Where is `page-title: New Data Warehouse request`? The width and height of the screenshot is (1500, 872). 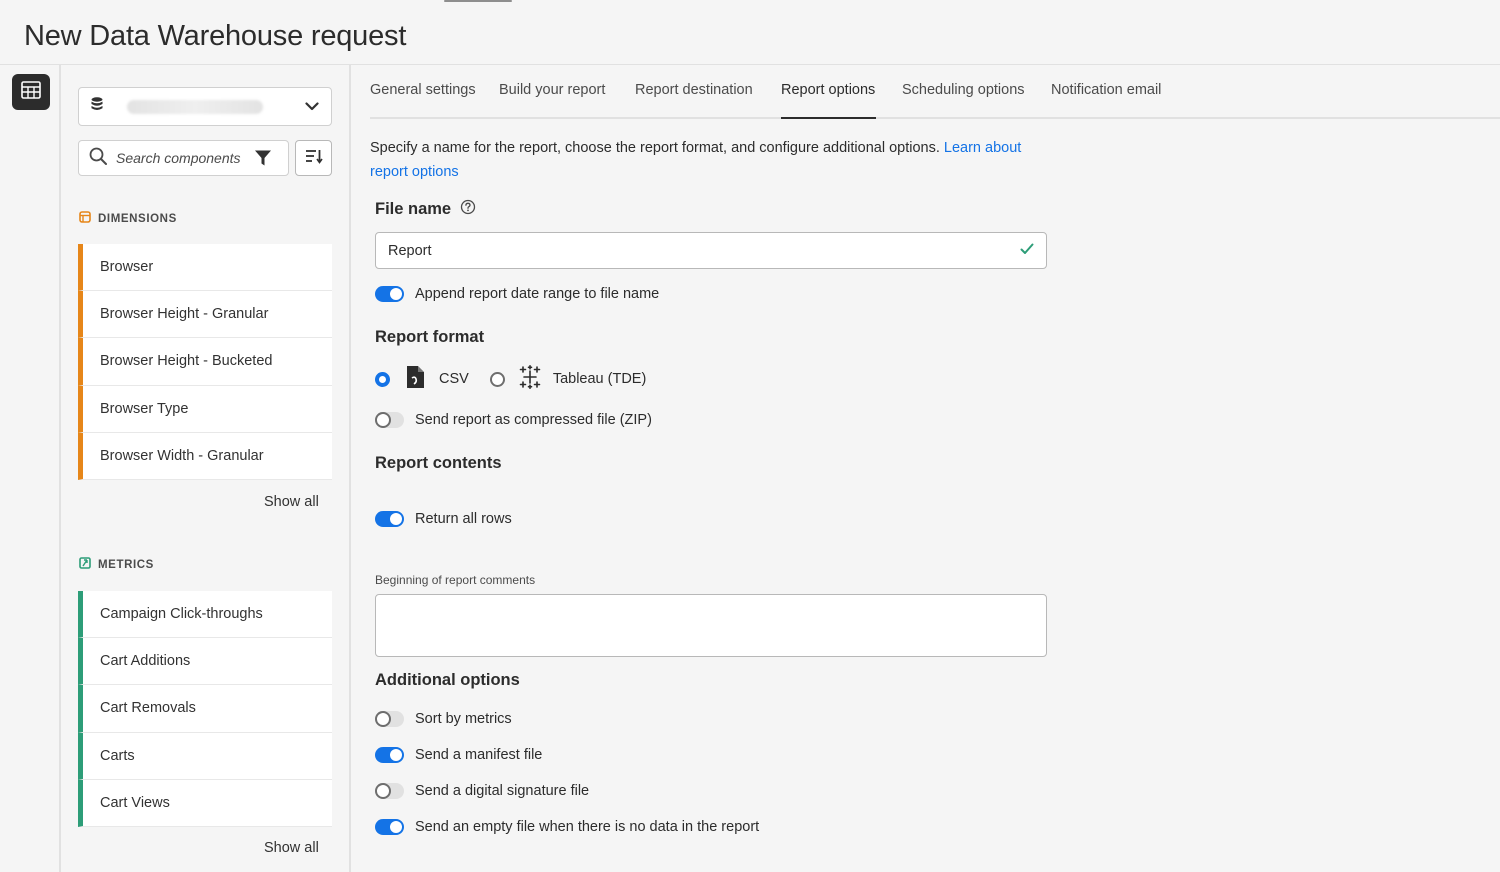
page-title: New Data Warehouse request is located at coordinates (215, 36).